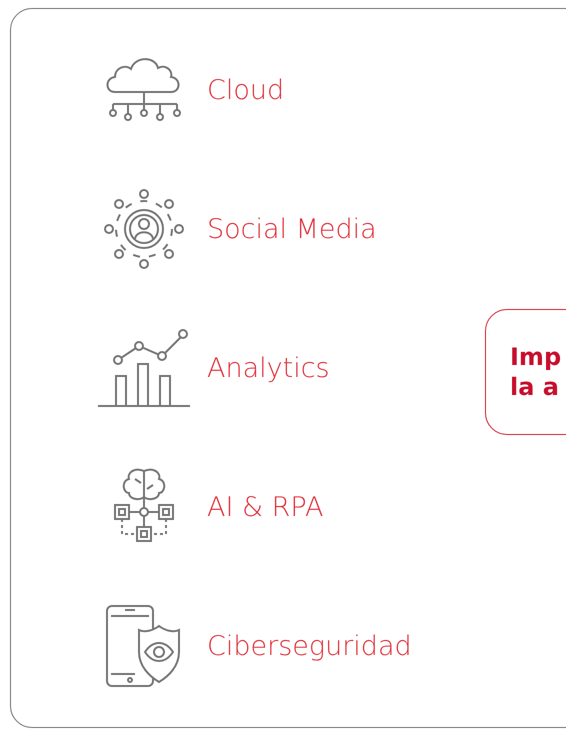 The image size is (566, 730). Describe the element at coordinates (309, 646) in the screenshot. I see `service-label: Ciberseguridad` at that location.